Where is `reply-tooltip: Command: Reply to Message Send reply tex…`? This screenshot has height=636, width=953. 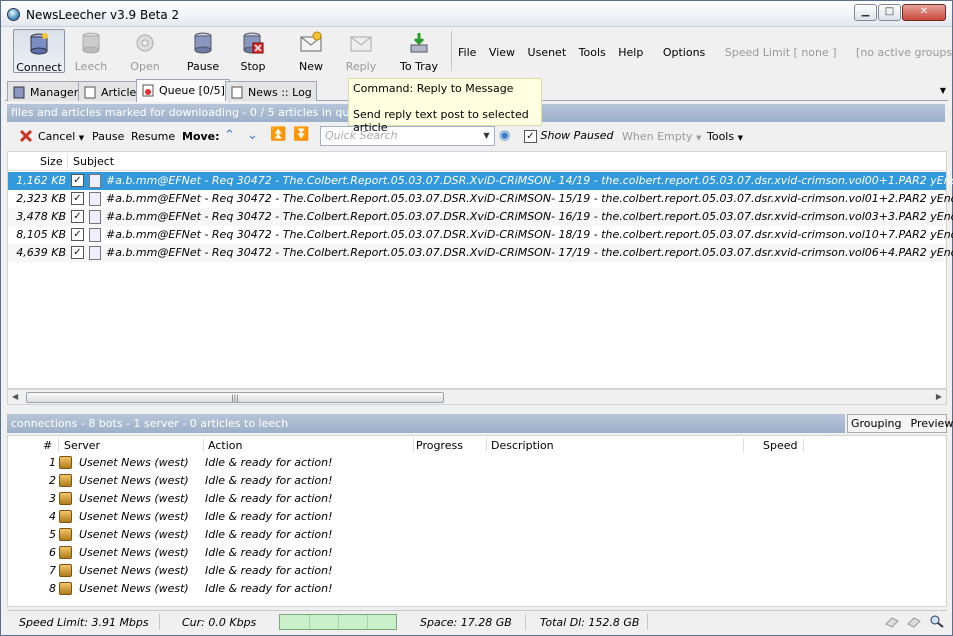 reply-tooltip: Command: Reply to Message Send reply tex… is located at coordinates (445, 106).